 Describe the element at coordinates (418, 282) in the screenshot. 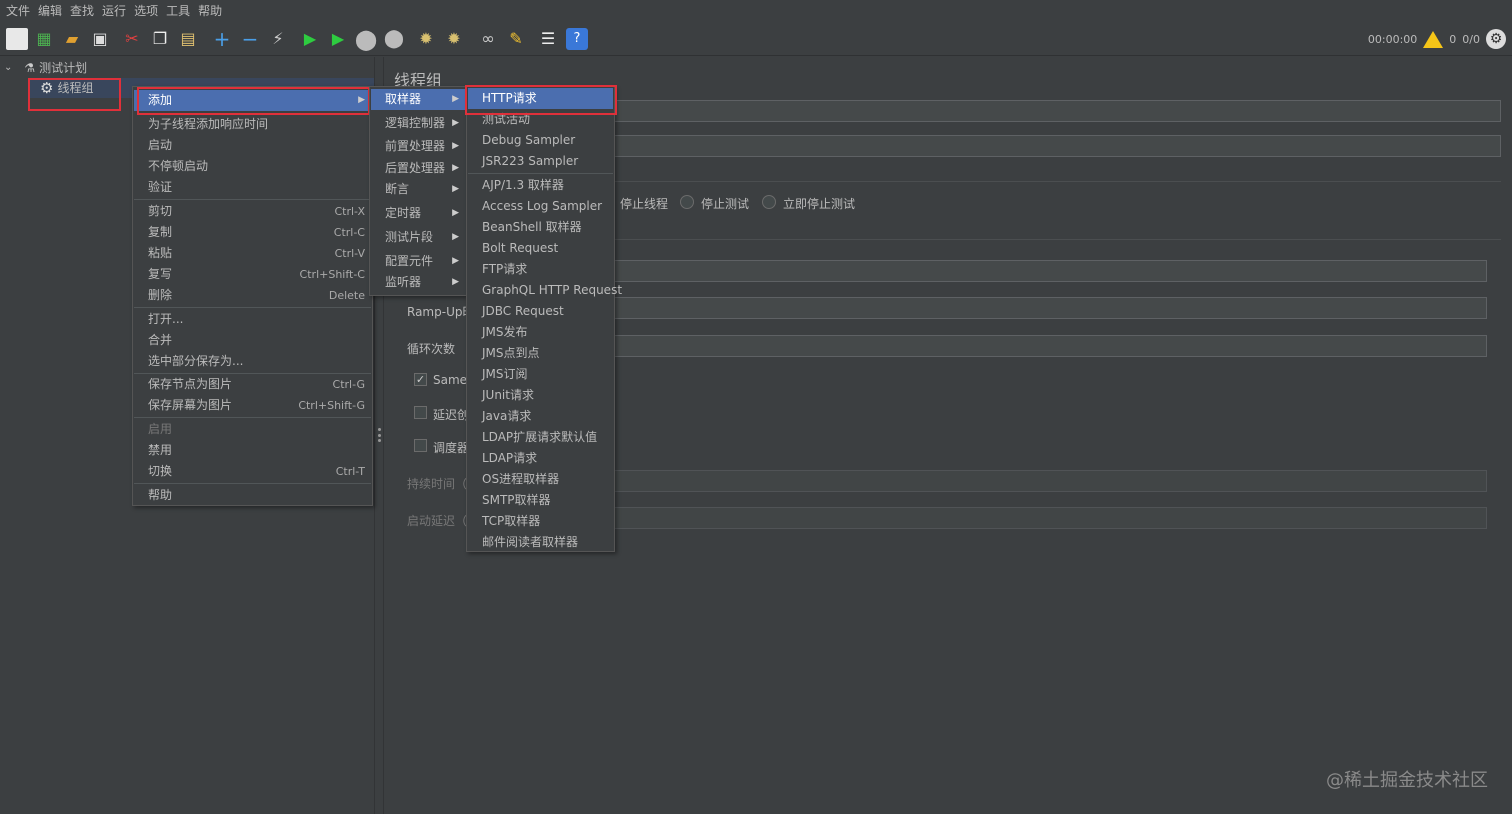

I see `submenu-item-listener: 监听器 ▶` at that location.